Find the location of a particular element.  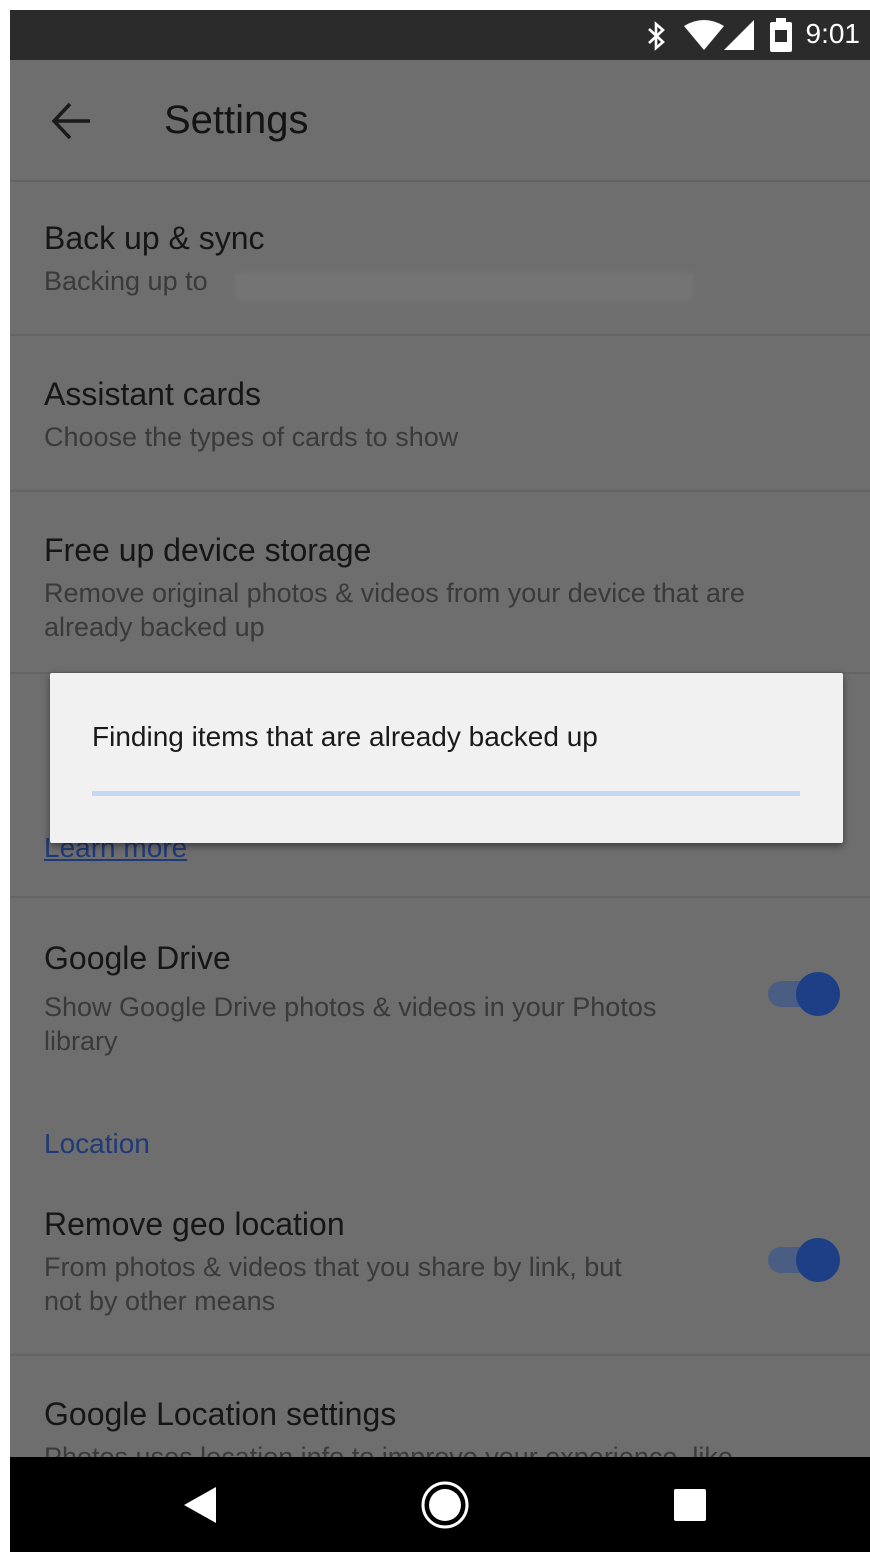

arrow-back-icon is located at coordinates (71, 121).